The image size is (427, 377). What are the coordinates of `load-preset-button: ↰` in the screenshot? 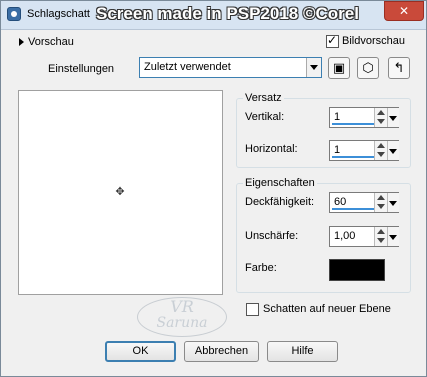 It's located at (399, 68).